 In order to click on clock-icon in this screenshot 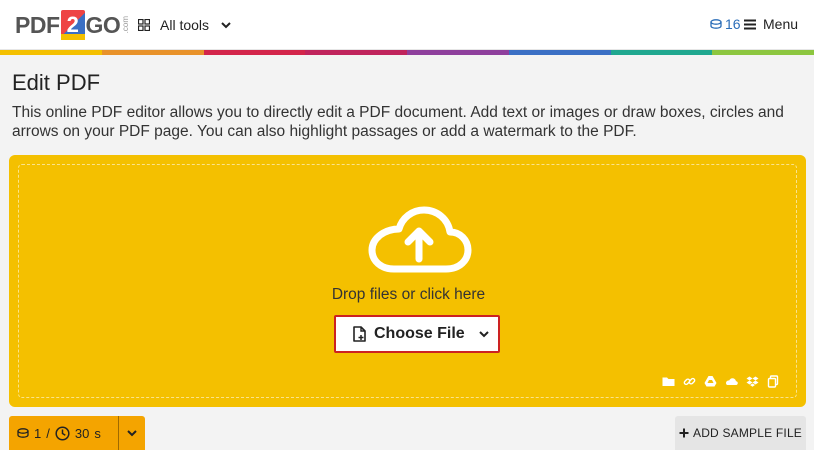, I will do `click(62, 433)`.